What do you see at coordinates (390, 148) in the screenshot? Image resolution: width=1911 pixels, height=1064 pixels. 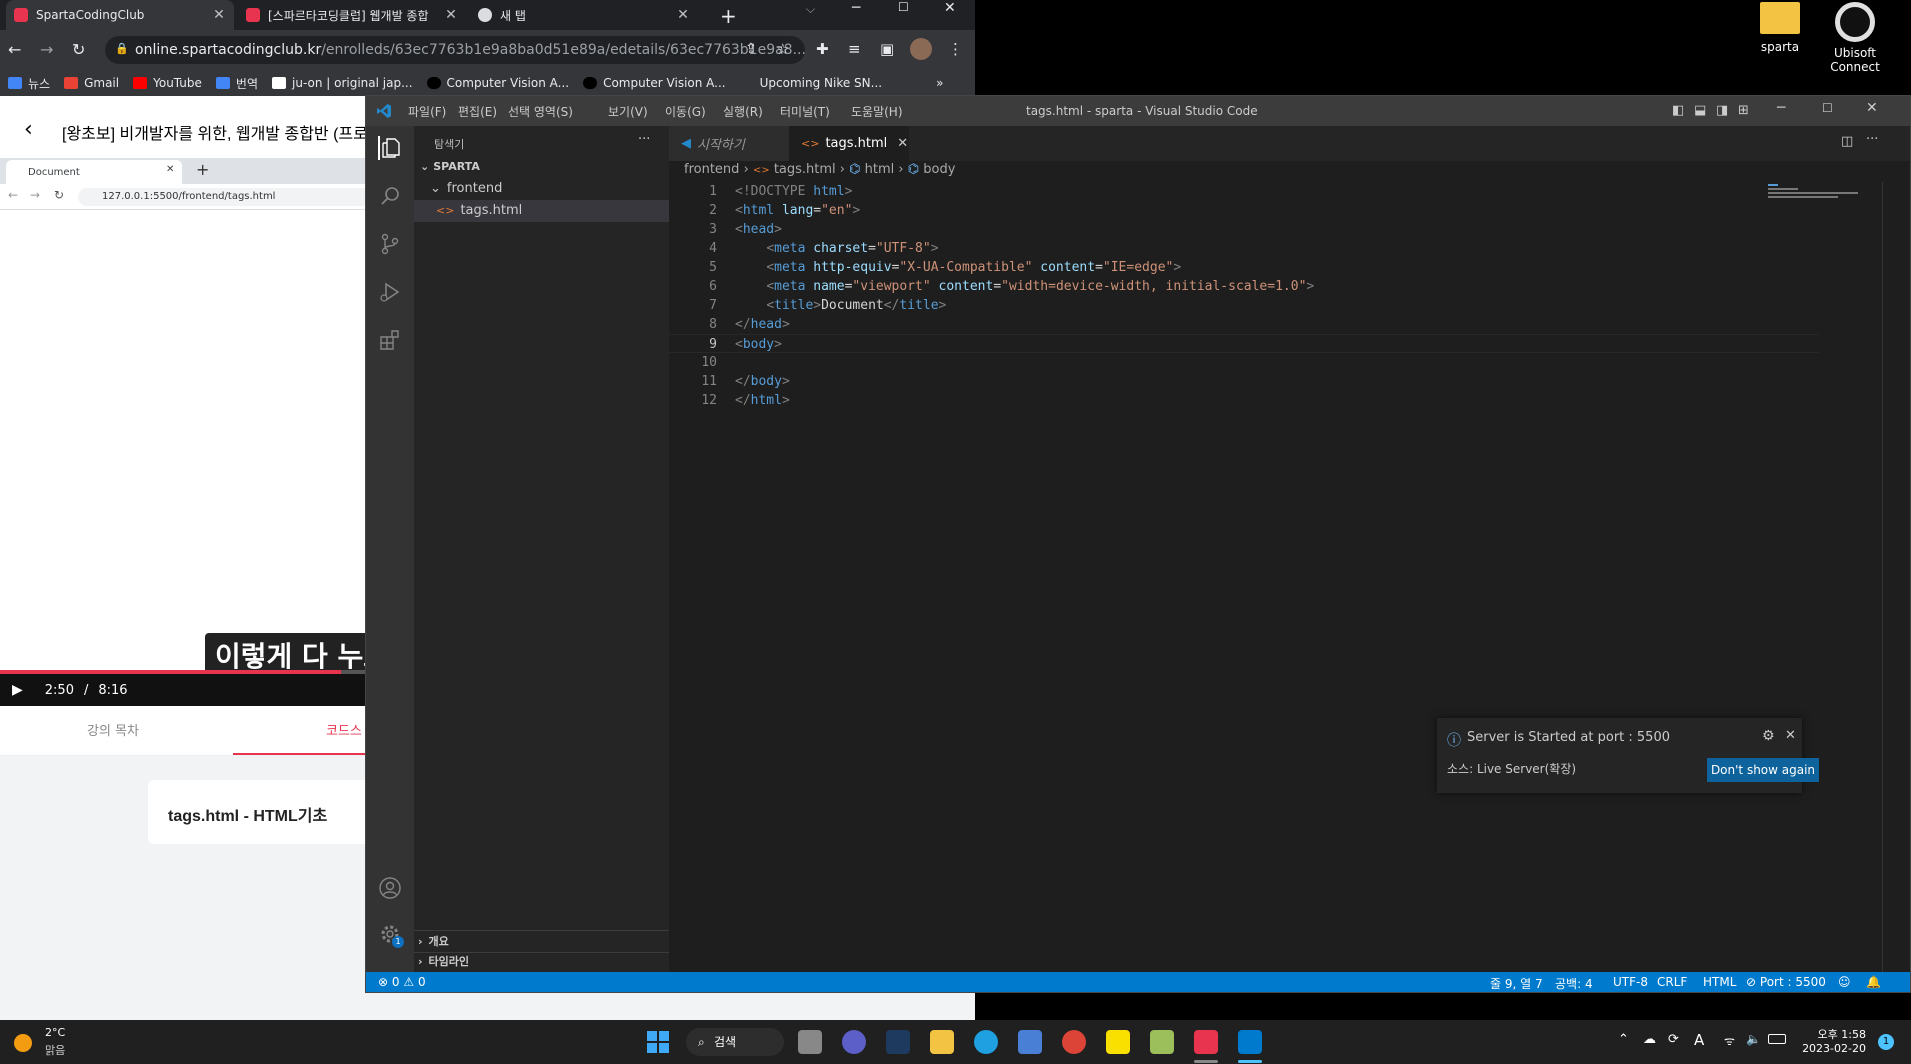 I see `explorer-icon` at bounding box center [390, 148].